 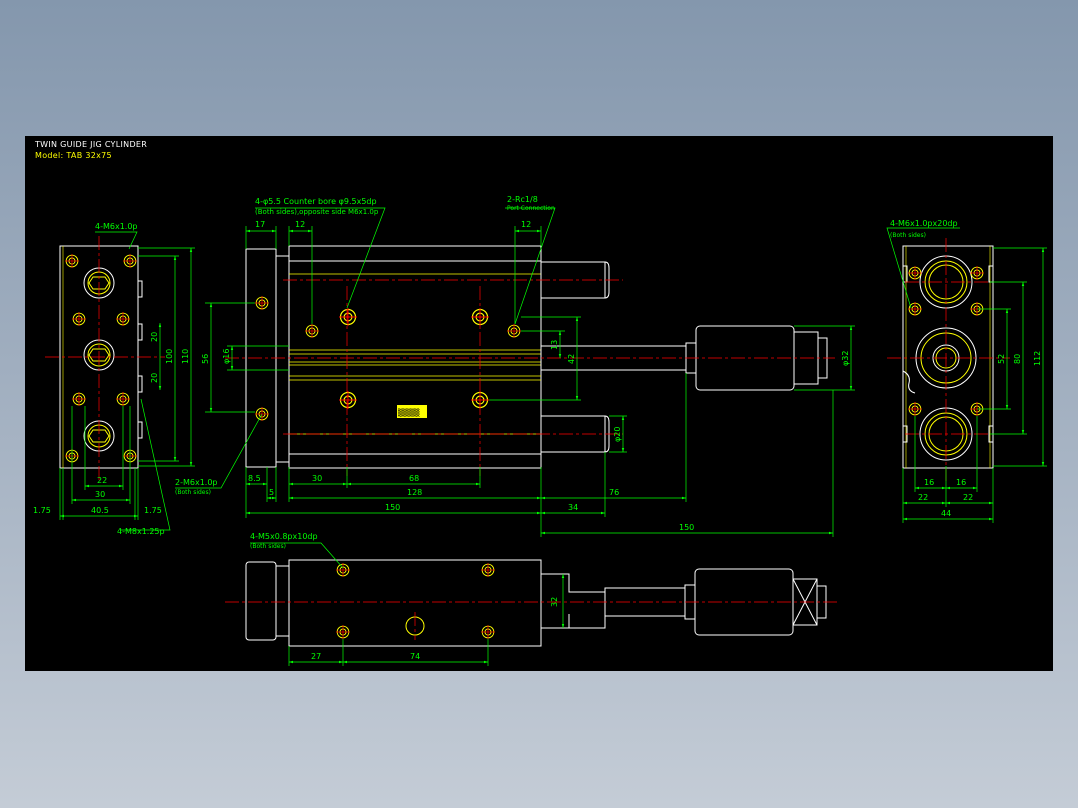 I want to click on dim-1-75-left: 1.75, so click(x=42, y=510).